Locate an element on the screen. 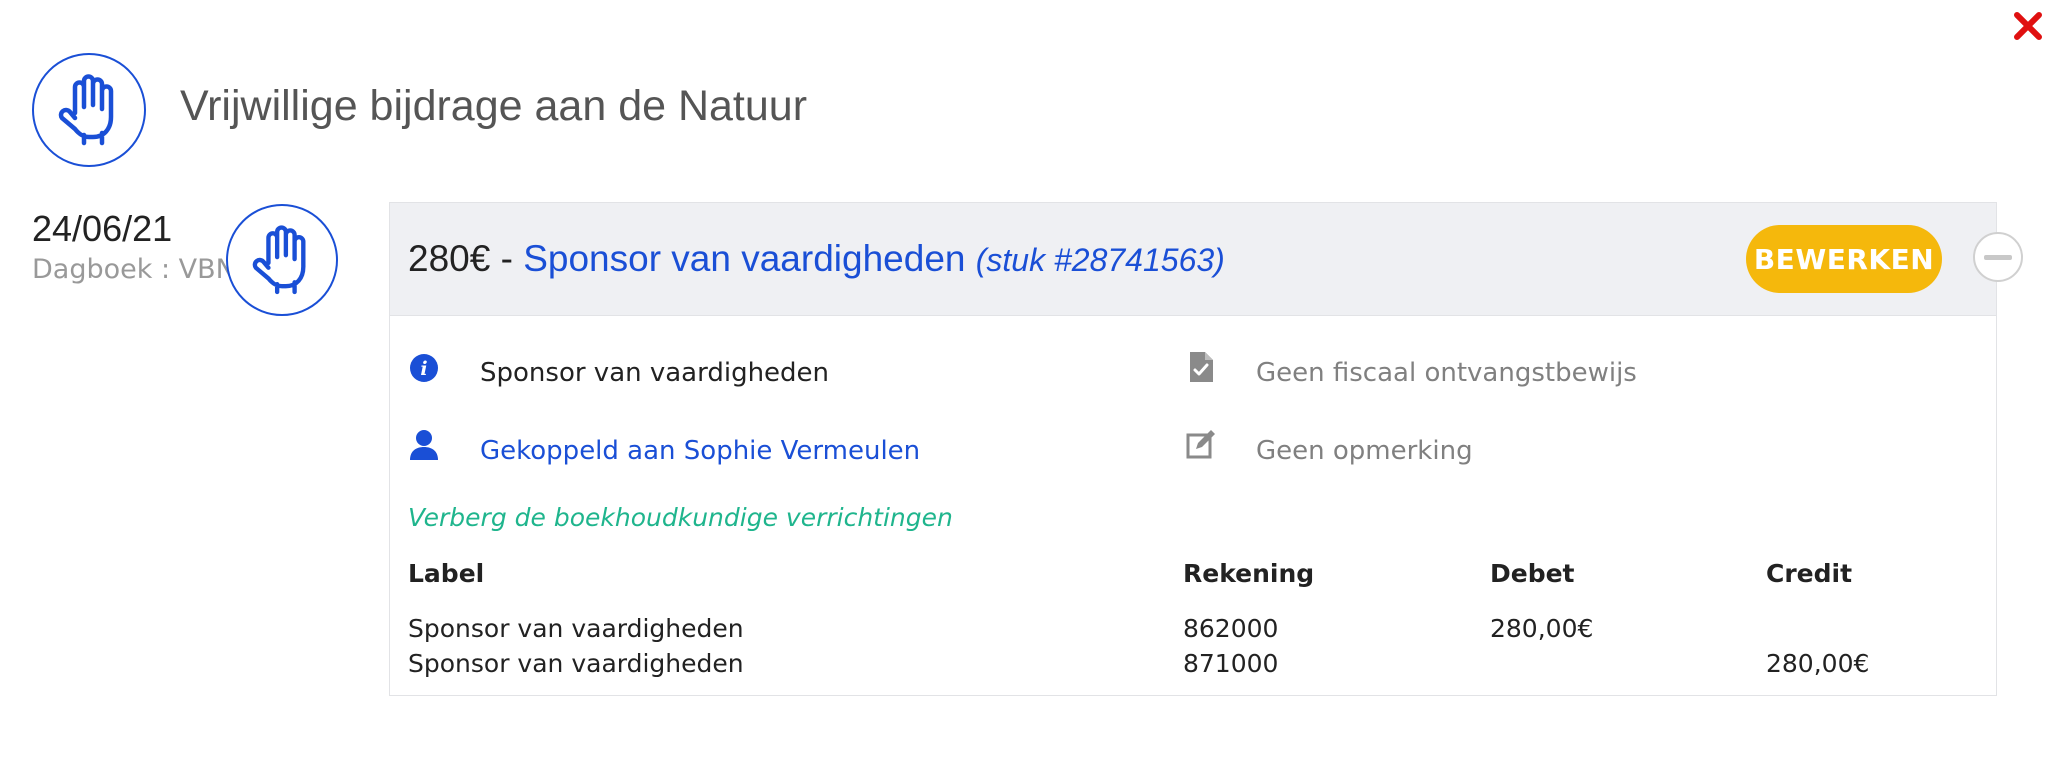 This screenshot has height=764, width=2059. edit-button: BEWERKEN is located at coordinates (1844, 259).